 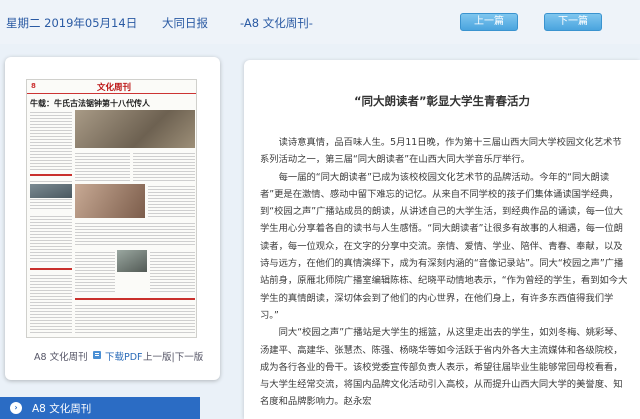 I want to click on thumbnail-page-label: A8 文化周刊, so click(x=61, y=356).